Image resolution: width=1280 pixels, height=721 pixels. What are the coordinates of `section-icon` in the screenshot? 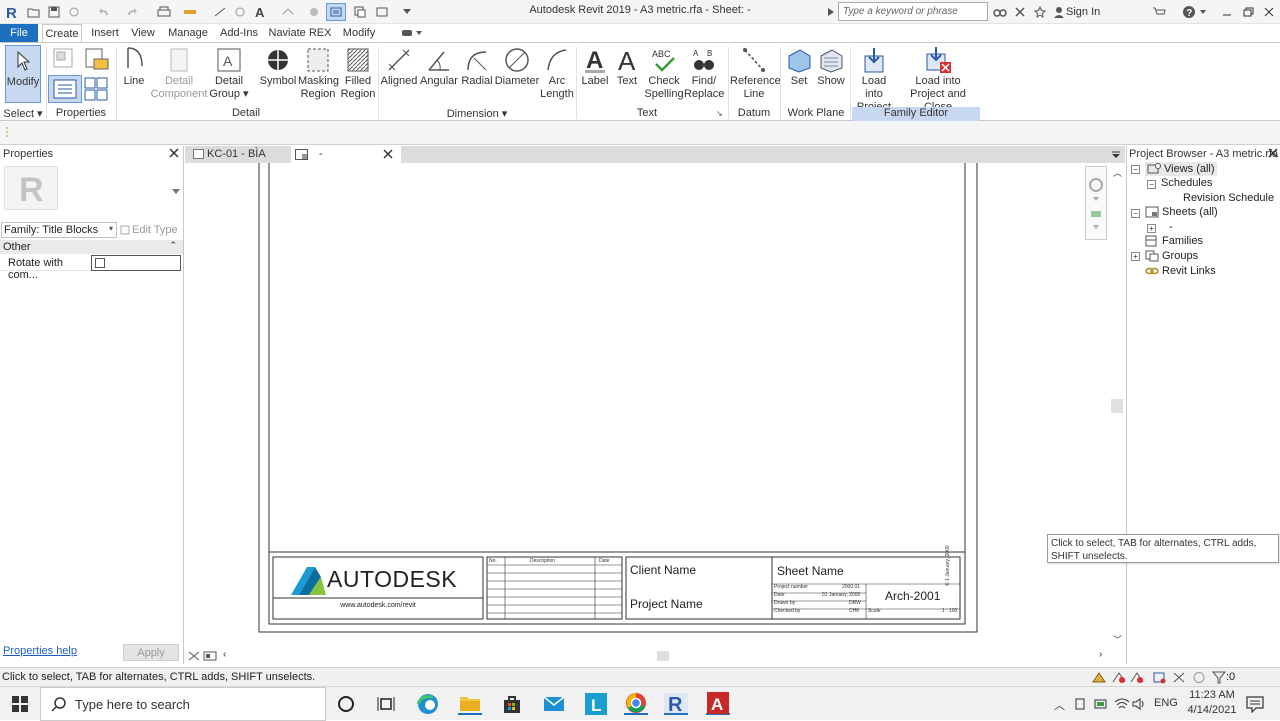 It's located at (314, 12).